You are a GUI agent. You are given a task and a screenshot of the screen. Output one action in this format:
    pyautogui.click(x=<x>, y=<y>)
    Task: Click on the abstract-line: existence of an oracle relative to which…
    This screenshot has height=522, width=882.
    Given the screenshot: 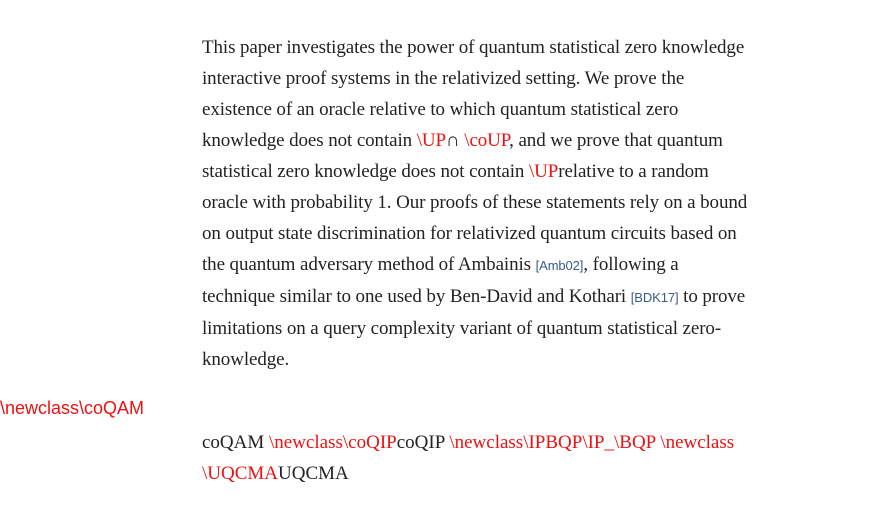 What is the action you would take?
    pyautogui.click(x=440, y=109)
    